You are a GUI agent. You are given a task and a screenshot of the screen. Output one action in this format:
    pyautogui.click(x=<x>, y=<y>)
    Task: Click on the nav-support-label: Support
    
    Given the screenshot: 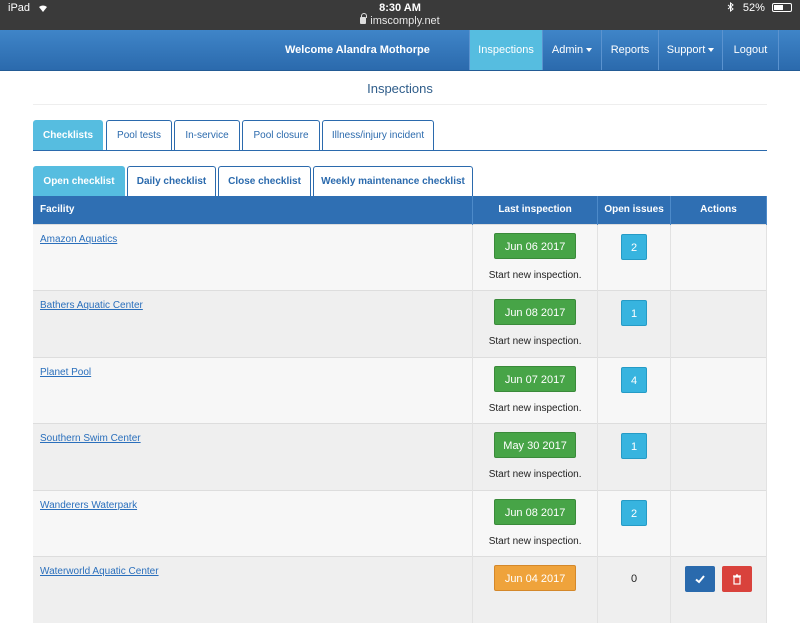 What is the action you would take?
    pyautogui.click(x=686, y=50)
    